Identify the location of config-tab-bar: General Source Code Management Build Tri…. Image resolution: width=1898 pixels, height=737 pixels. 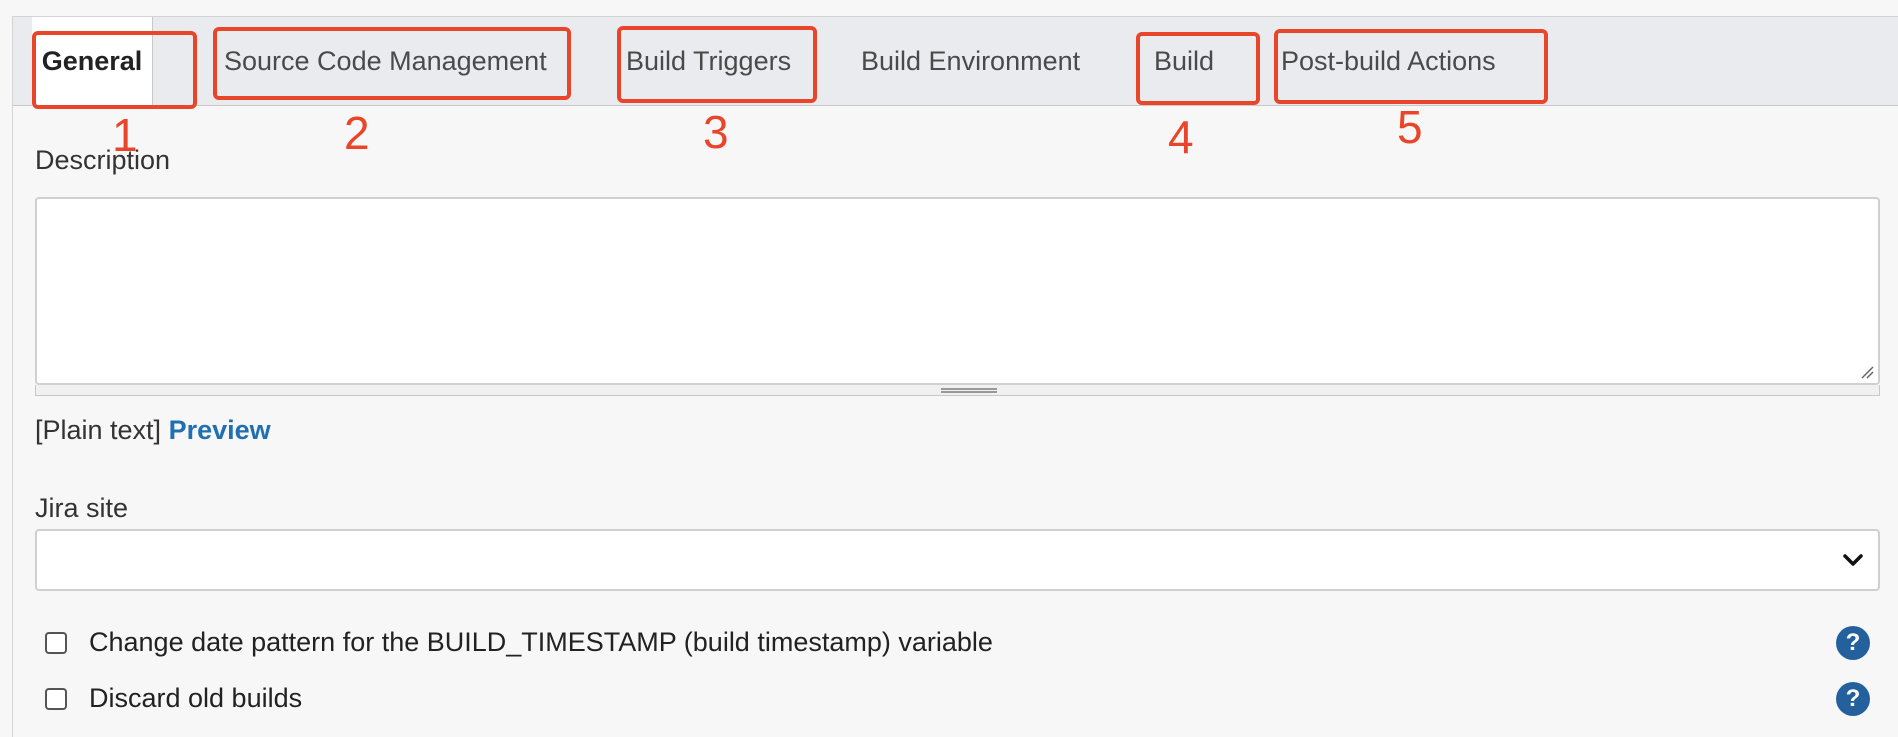
(955, 61).